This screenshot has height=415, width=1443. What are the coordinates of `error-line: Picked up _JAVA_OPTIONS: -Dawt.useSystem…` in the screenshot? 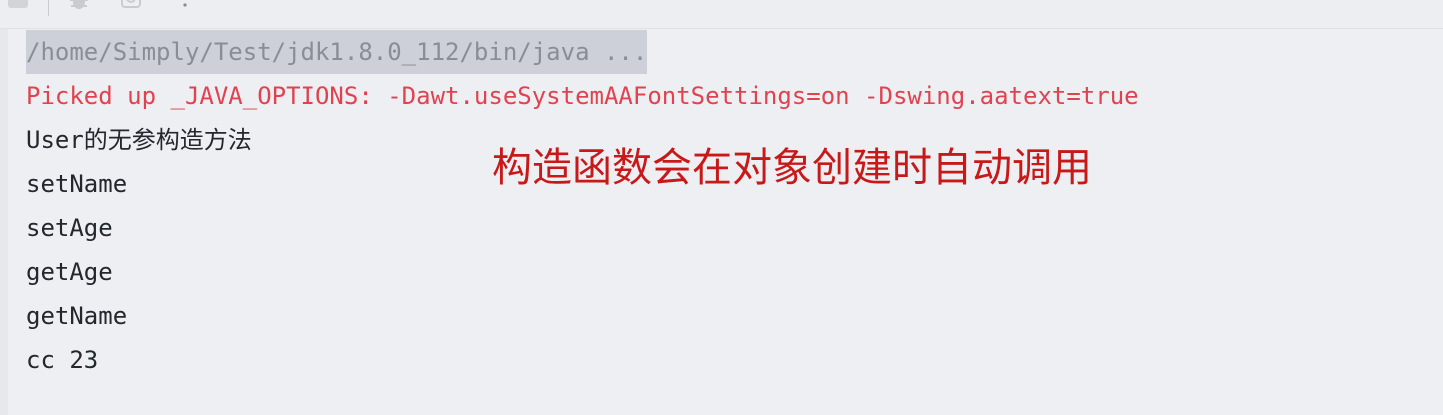 It's located at (582, 96).